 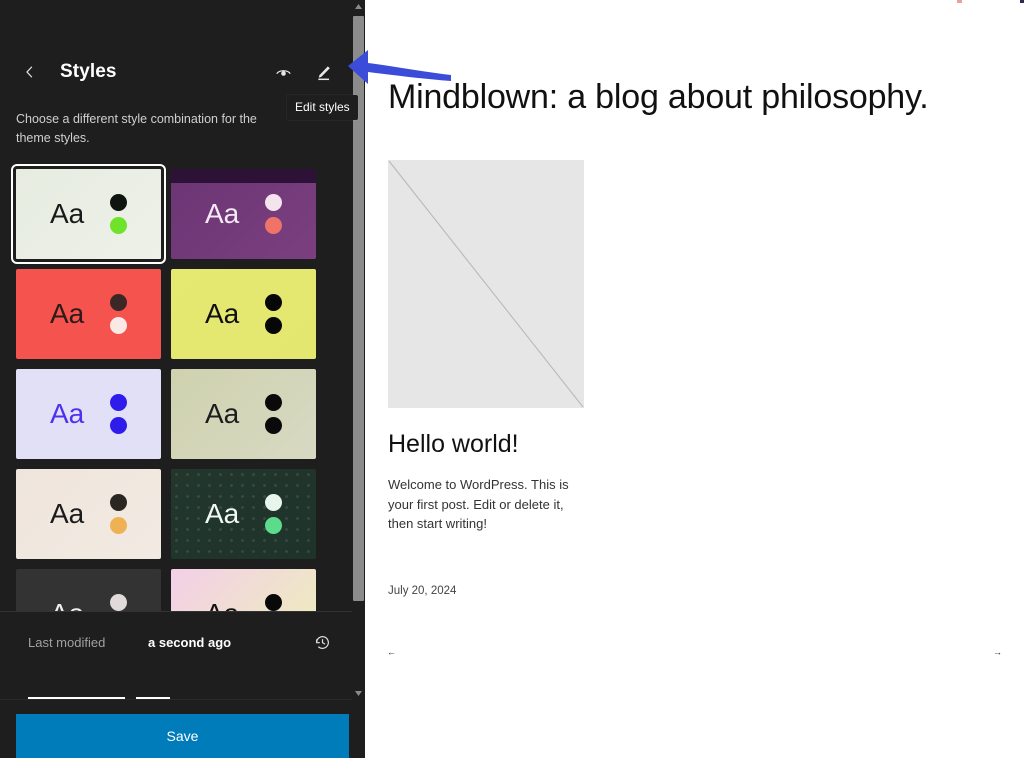 What do you see at coordinates (190, 642) in the screenshot?
I see `last-modified-value: a second ago` at bounding box center [190, 642].